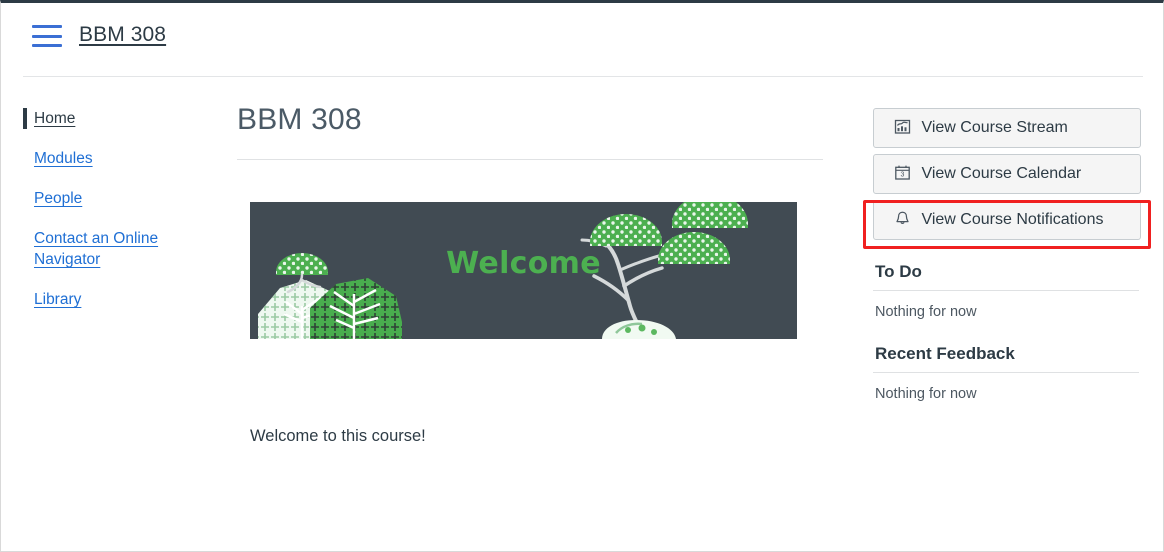 The image size is (1164, 552). Describe the element at coordinates (106, 198) in the screenshot. I see `sidebar-item-people: People` at that location.